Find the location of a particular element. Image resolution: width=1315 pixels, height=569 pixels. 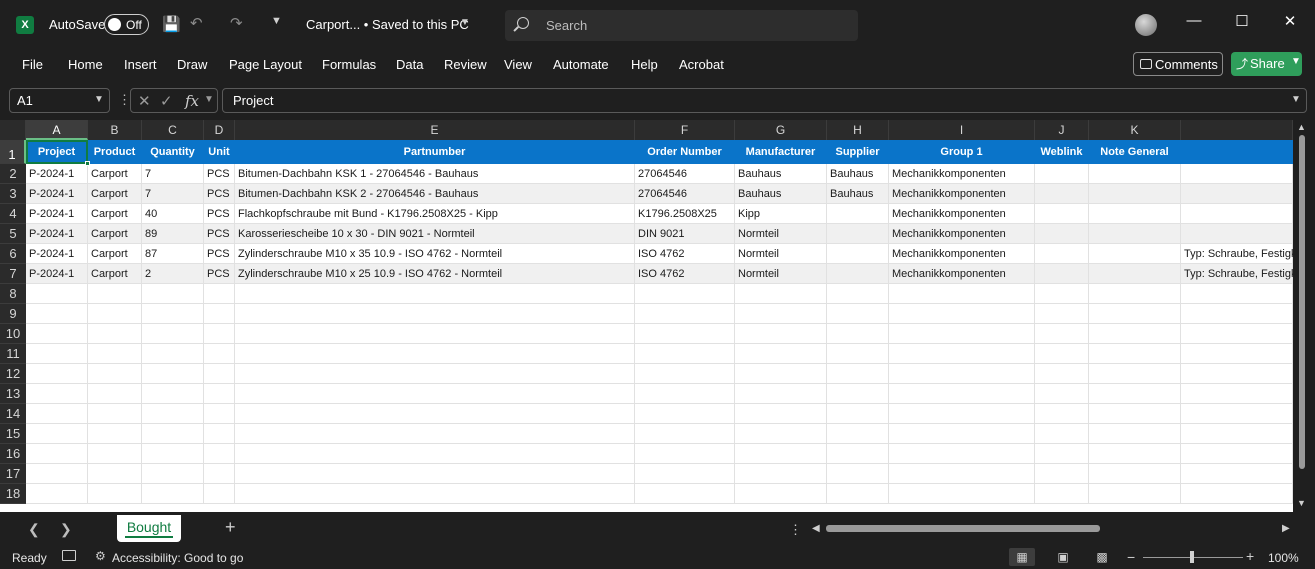

row-header: 3 is located at coordinates (13, 194).